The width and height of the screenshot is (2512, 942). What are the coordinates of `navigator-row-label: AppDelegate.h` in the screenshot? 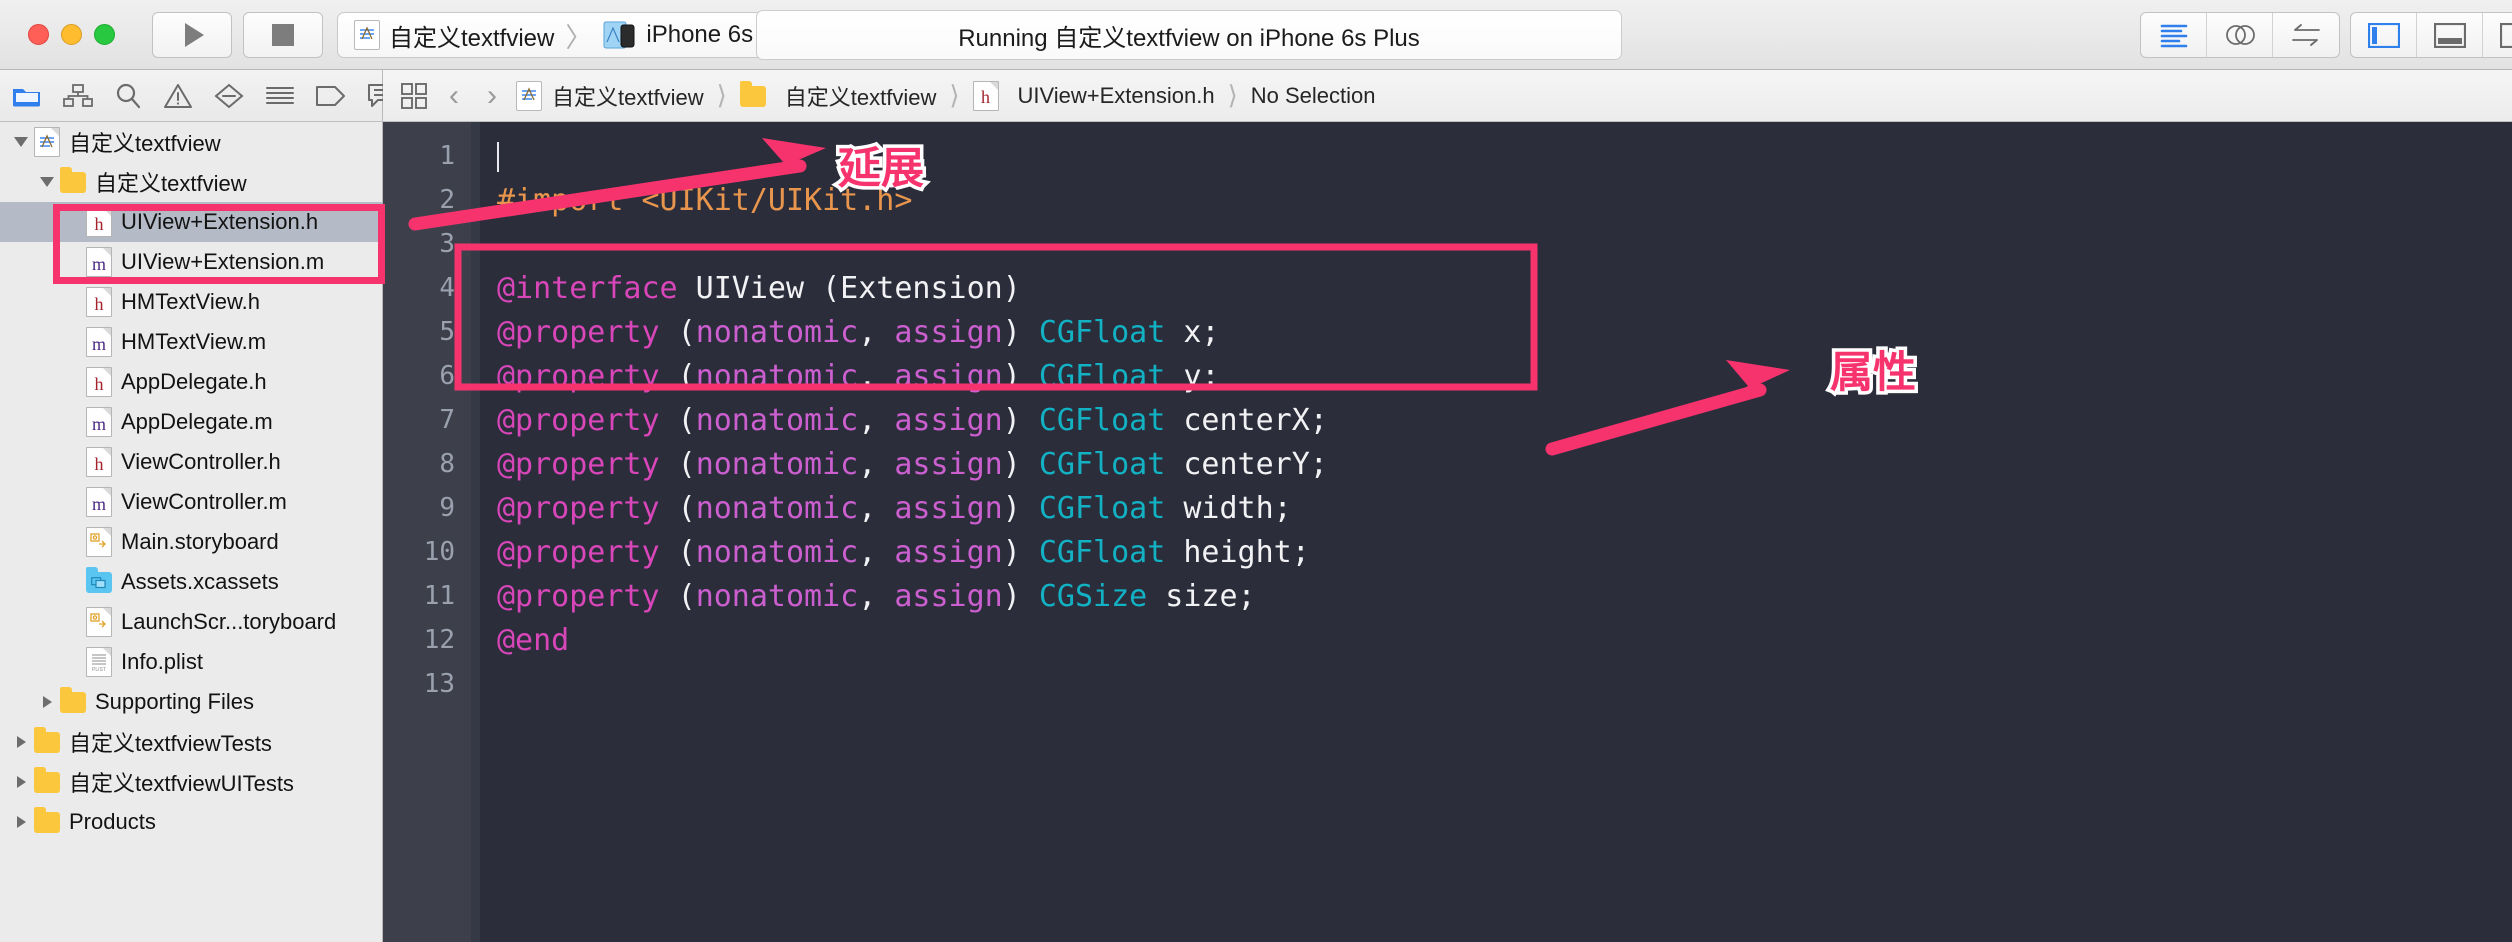 It's located at (194, 381).